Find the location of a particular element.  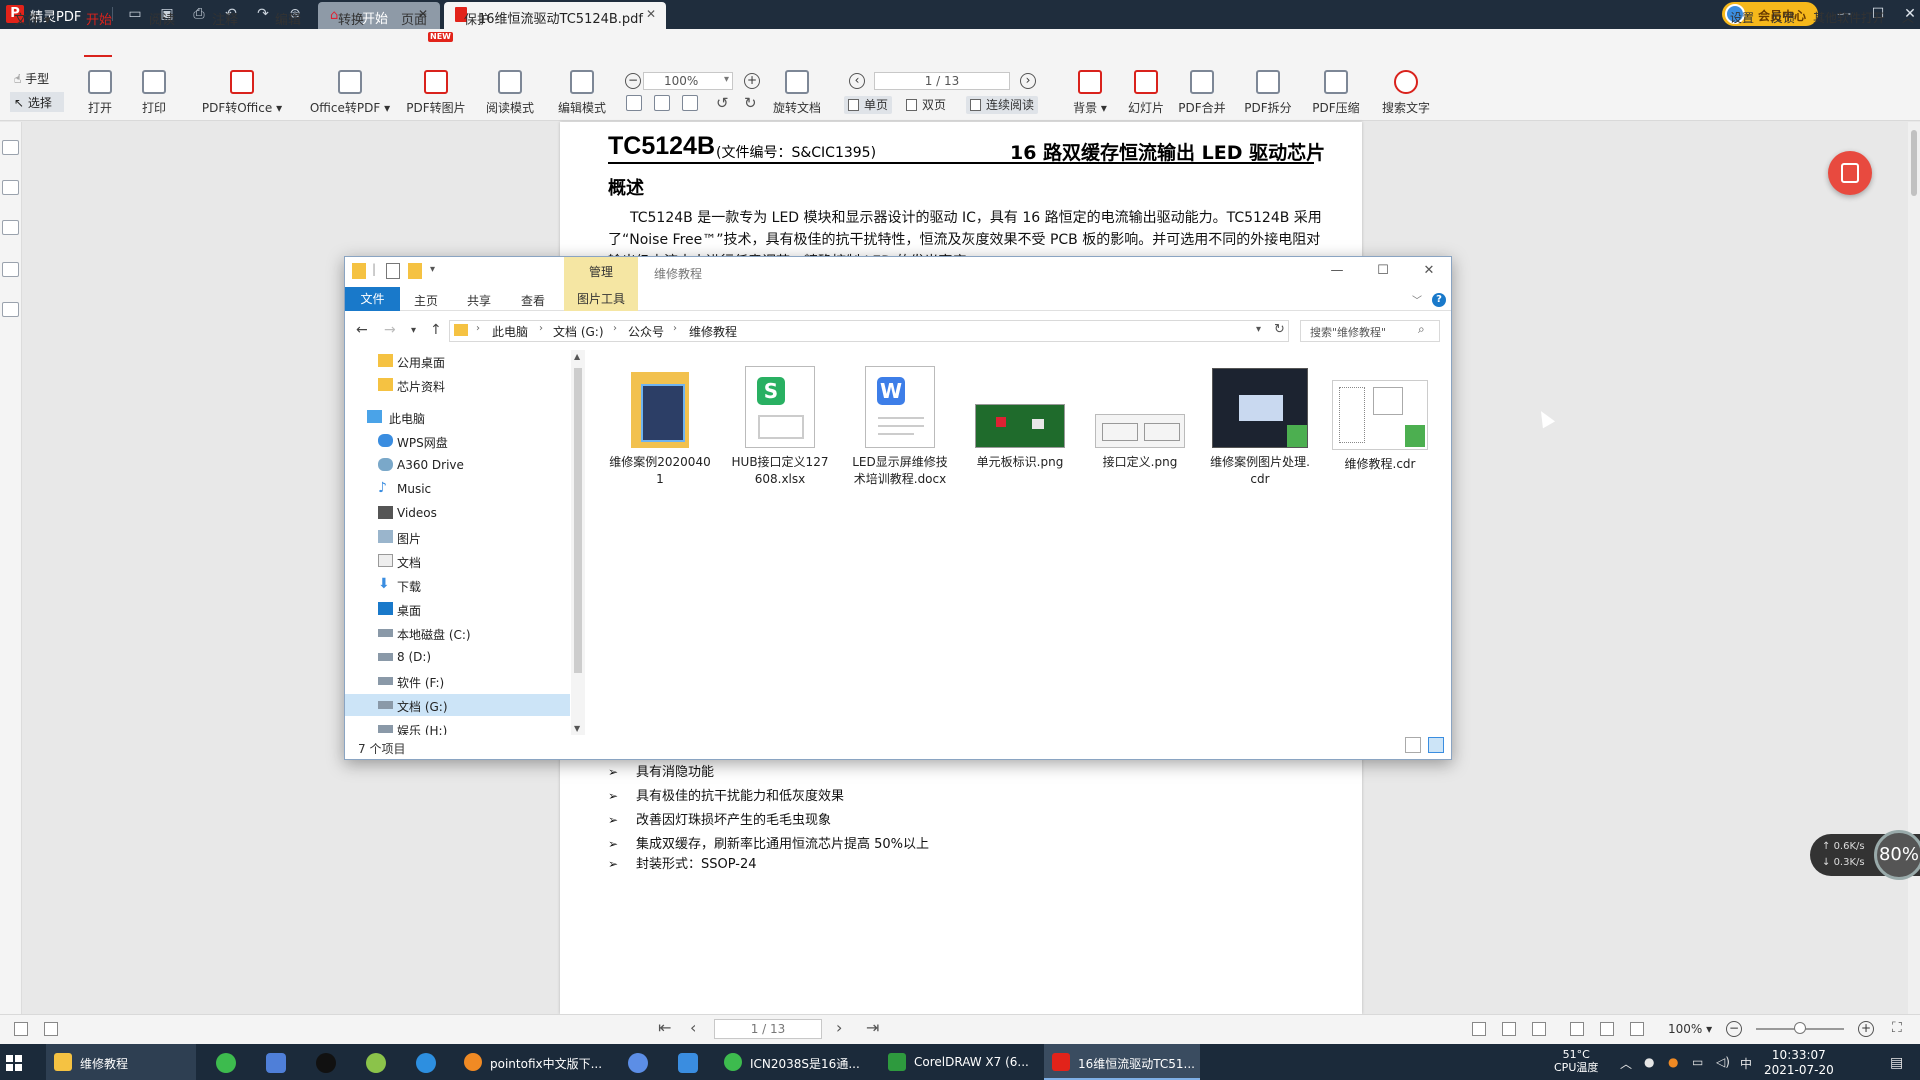

zoom-in-icon: + is located at coordinates (752, 81).